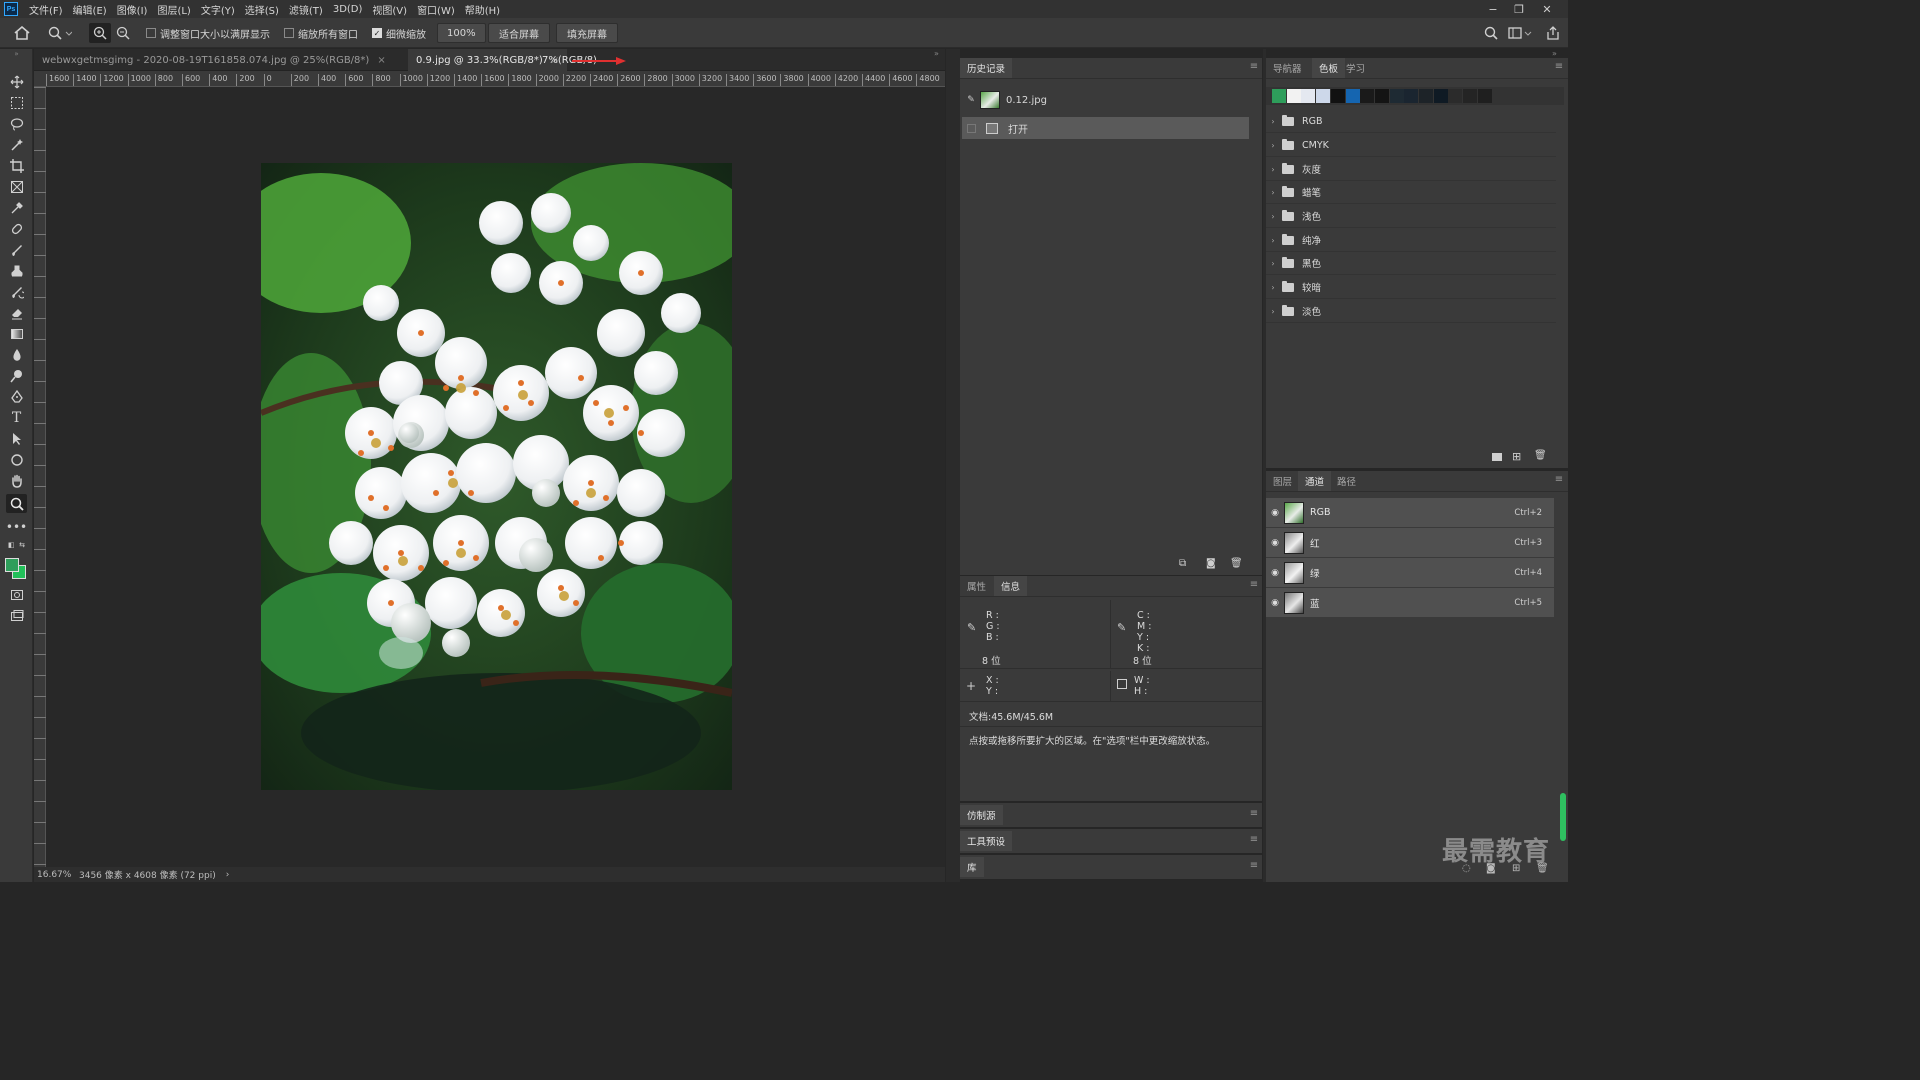  What do you see at coordinates (1563, 817) in the screenshot?
I see `scrollbar-thumb` at bounding box center [1563, 817].